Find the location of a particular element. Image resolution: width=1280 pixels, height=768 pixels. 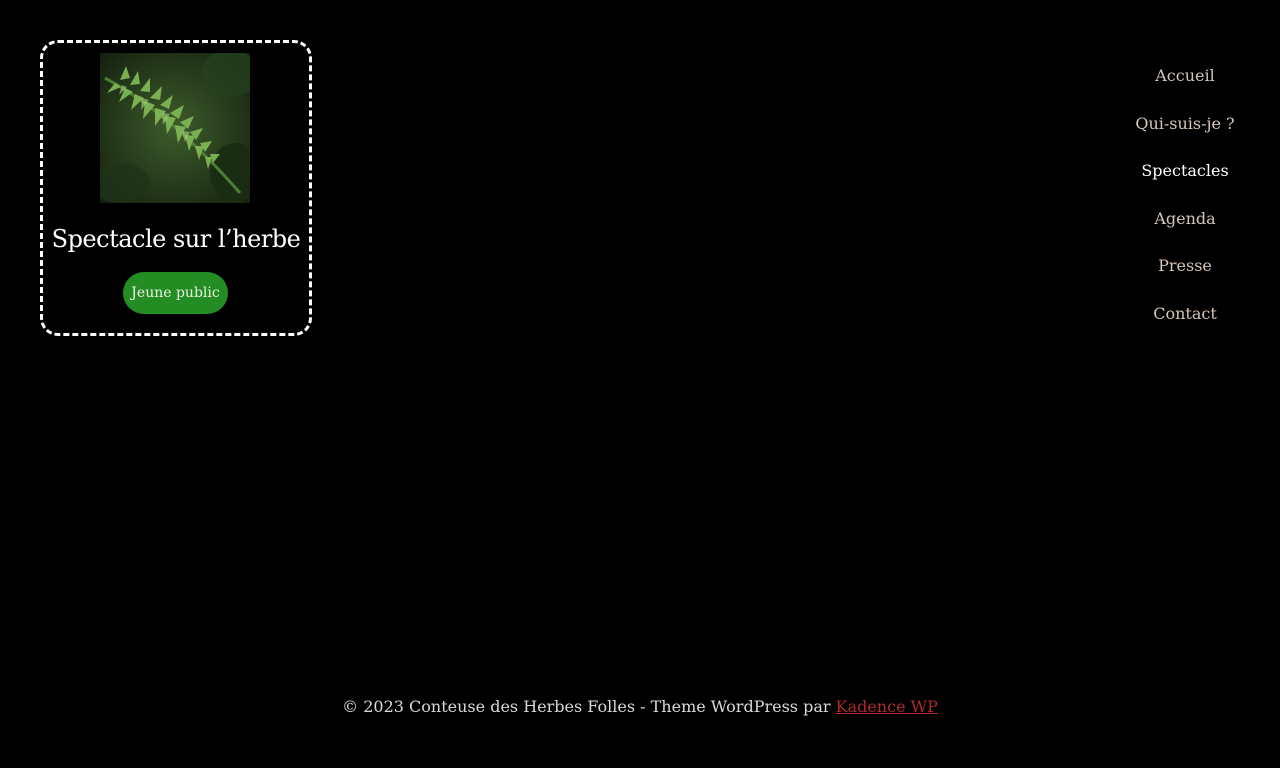

nav-item-accueil: Accueil is located at coordinates (1185, 76).